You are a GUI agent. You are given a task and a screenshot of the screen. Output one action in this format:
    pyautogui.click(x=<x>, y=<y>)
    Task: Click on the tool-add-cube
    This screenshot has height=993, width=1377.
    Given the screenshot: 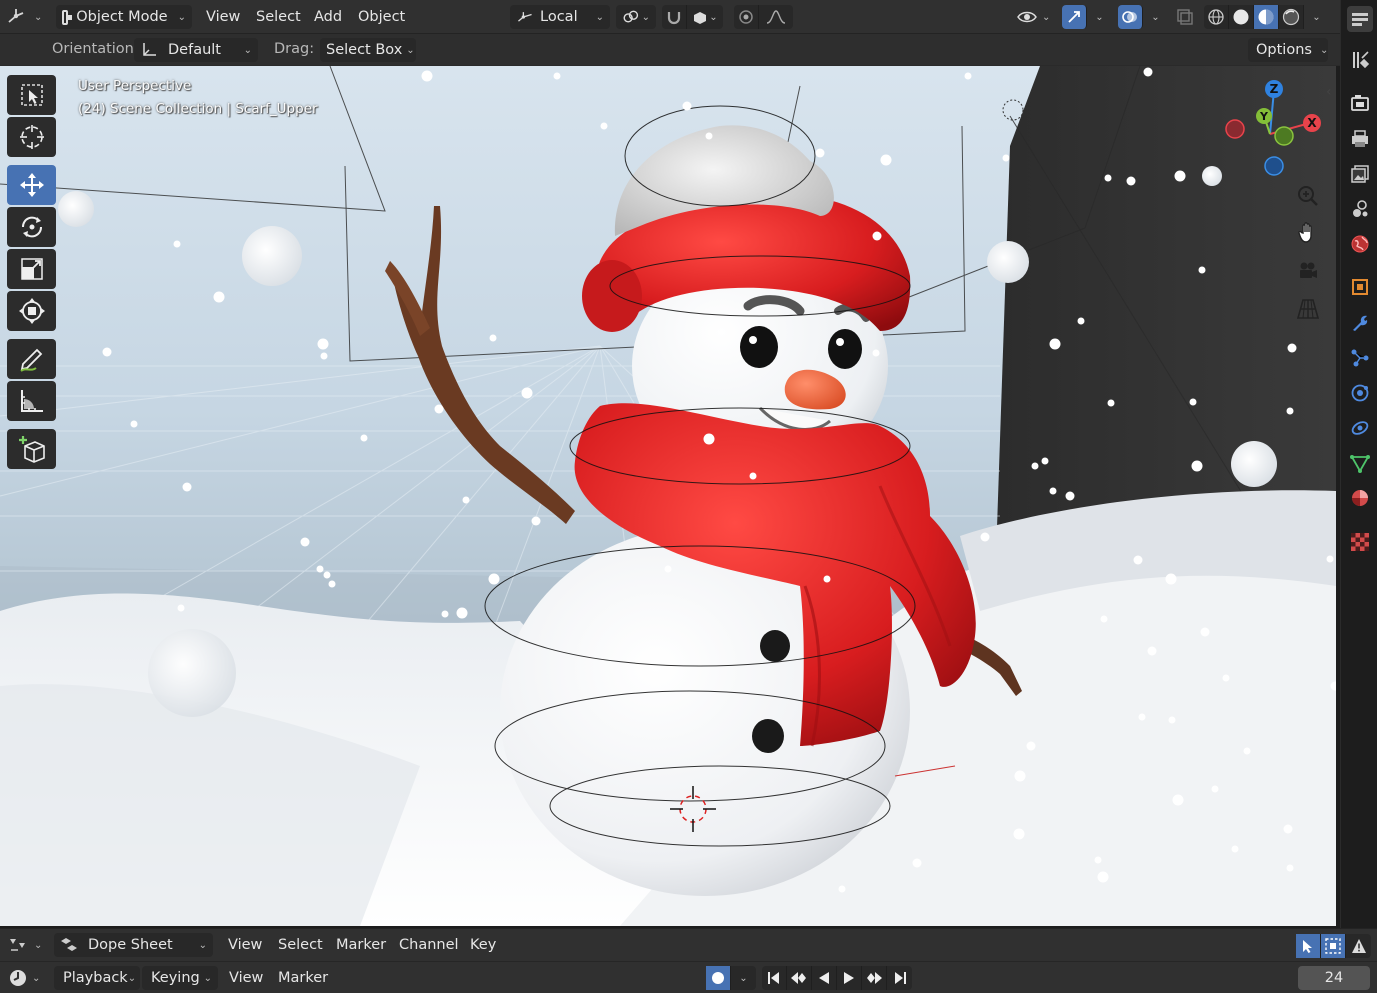 What is the action you would take?
    pyautogui.click(x=31, y=449)
    